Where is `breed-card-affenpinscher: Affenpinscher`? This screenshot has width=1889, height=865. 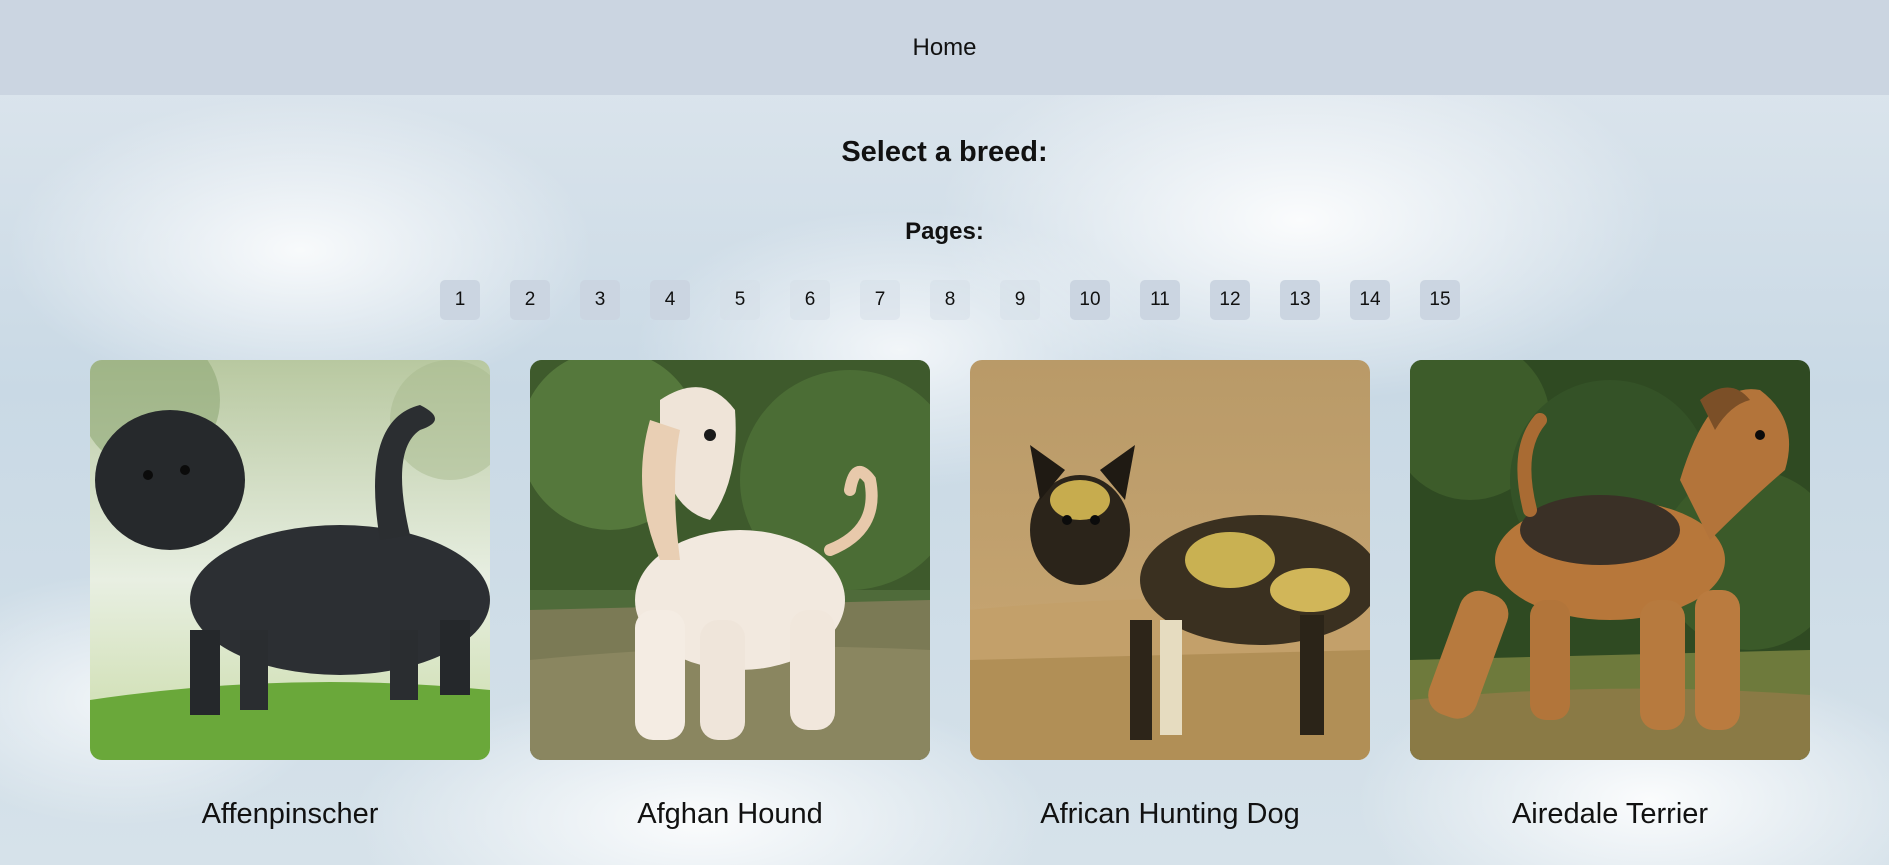
breed-card-affenpinscher: Affenpinscher is located at coordinates (290, 595).